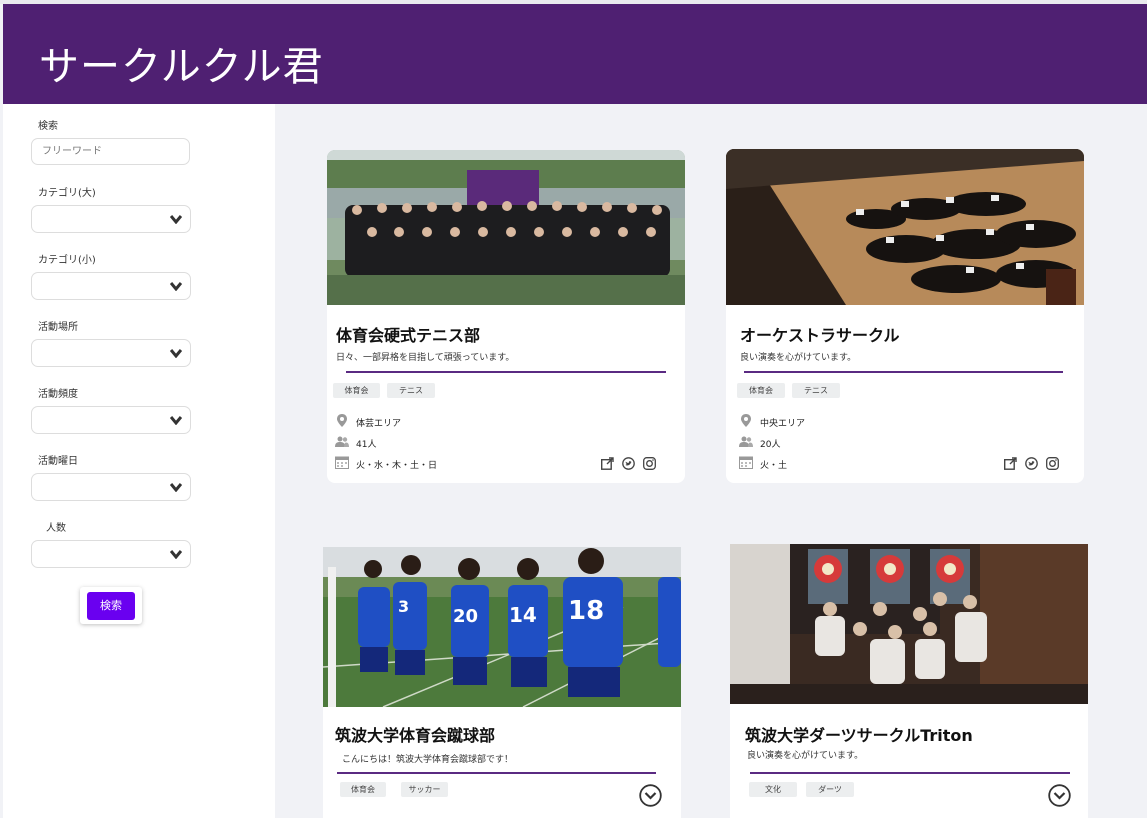  I want to click on svg-text: 20, so click(465, 616).